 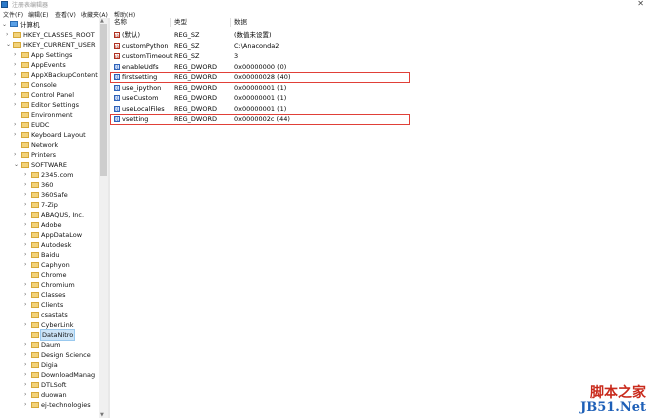 What do you see at coordinates (61, 345) in the screenshot?
I see `tree-item: › Daum` at bounding box center [61, 345].